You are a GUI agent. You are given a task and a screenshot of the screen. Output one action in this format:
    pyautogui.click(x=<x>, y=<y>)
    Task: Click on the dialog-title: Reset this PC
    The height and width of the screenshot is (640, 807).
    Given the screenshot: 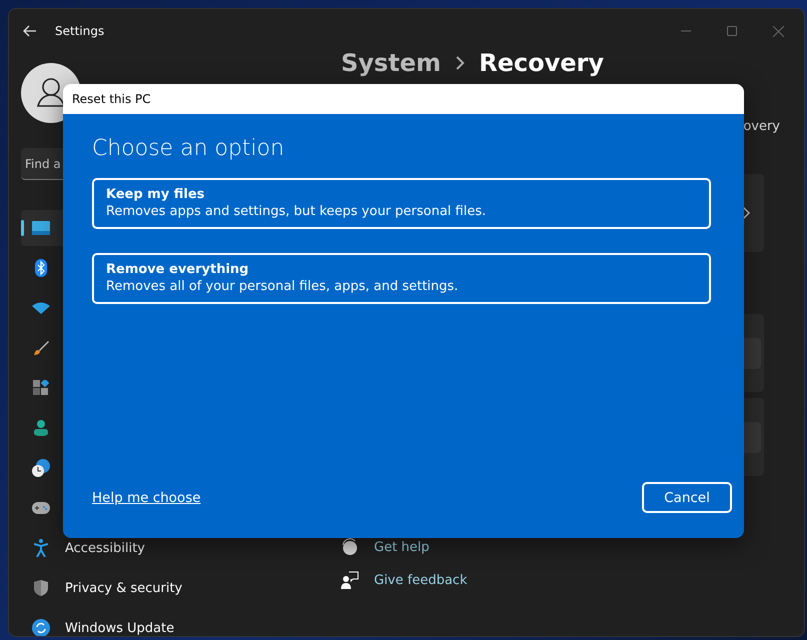 What is the action you would take?
    pyautogui.click(x=111, y=99)
    